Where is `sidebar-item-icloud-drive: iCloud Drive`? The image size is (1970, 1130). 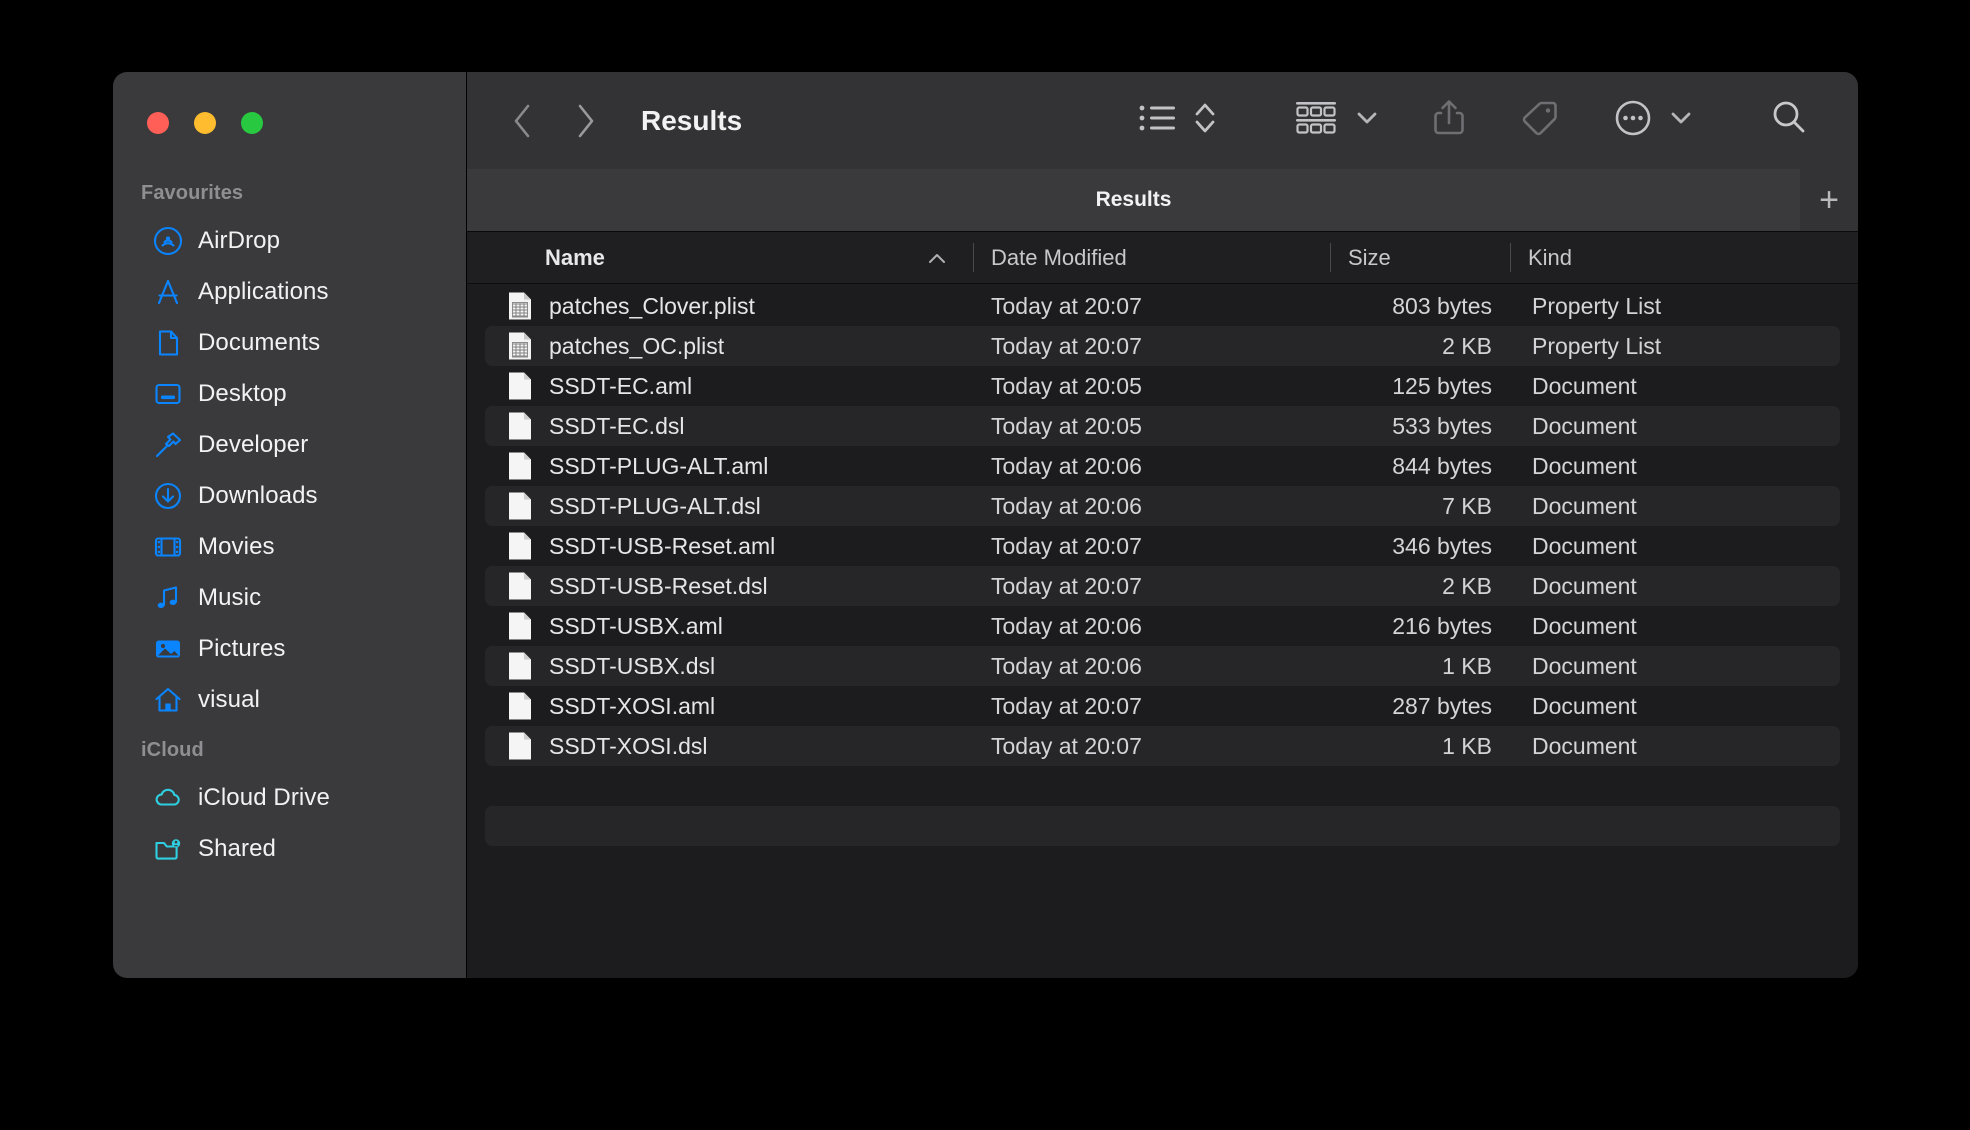 sidebar-item-icloud-drive: iCloud Drive is located at coordinates (289, 797).